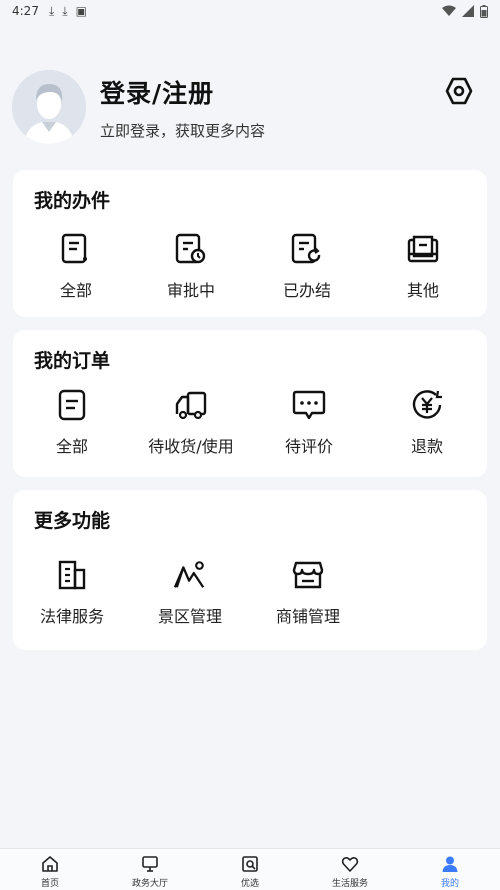 The height and width of the screenshot is (890, 500). I want to click on orders-to-receive-label: 待收货/使用, so click(191, 446).